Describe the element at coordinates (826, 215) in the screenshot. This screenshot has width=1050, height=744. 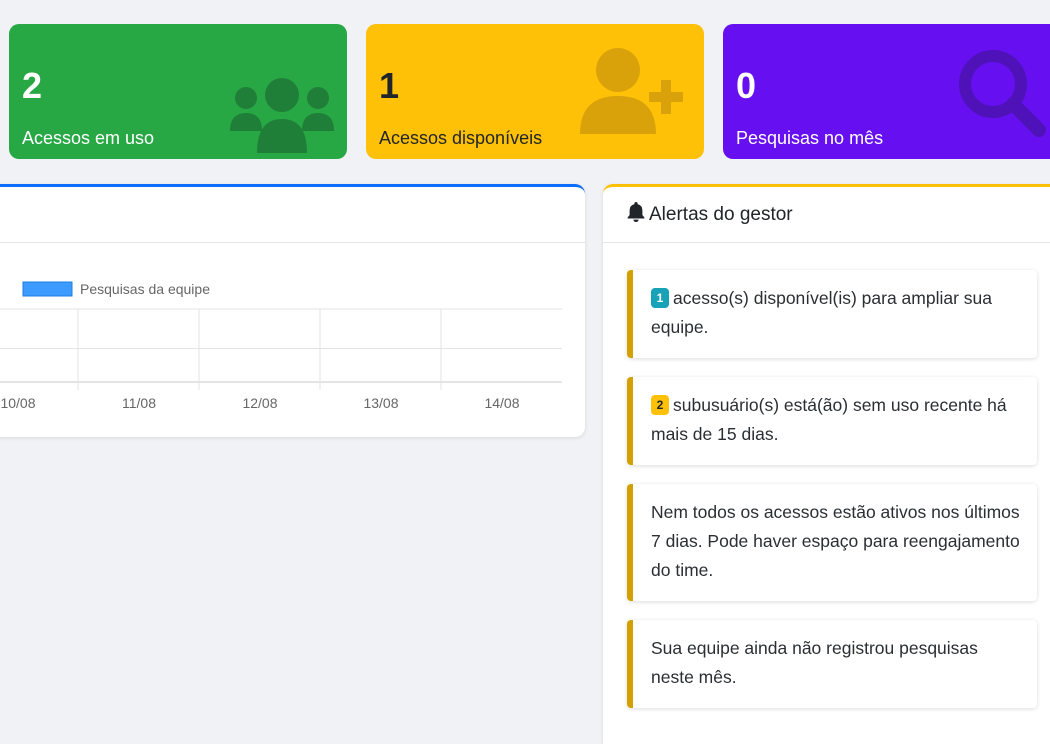
I see `alerts-panel-header: Alertas do gestor` at that location.